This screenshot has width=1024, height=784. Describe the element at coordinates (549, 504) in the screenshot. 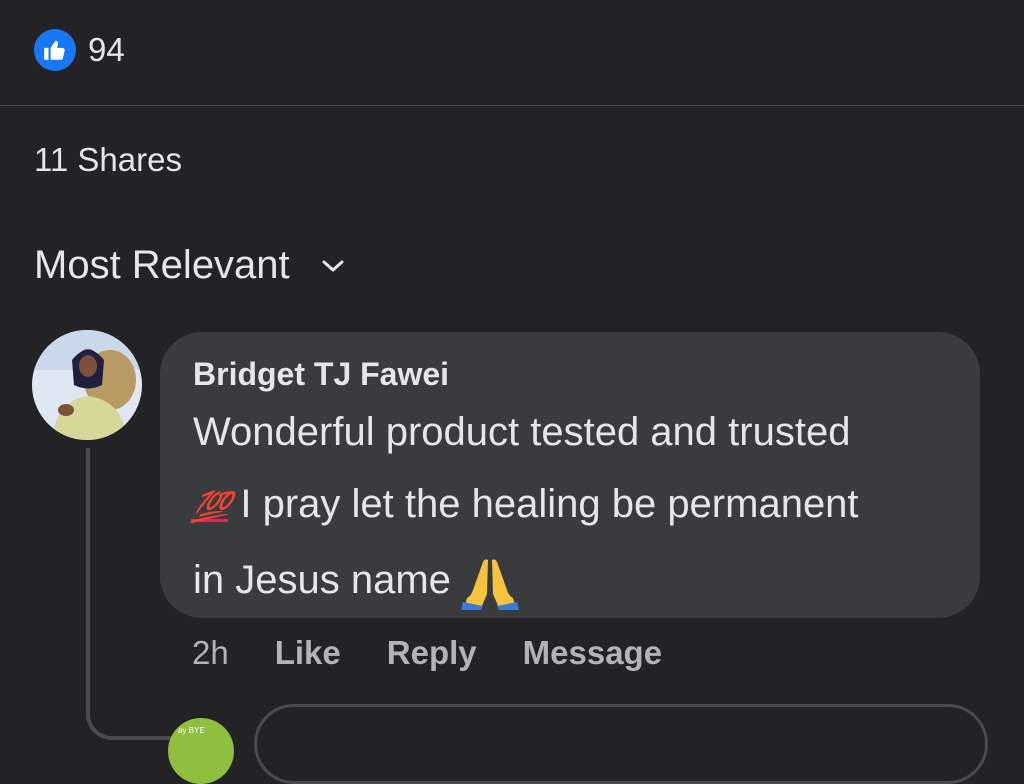

I see `comment-line-2-text: I pray let the healing be permanent` at that location.